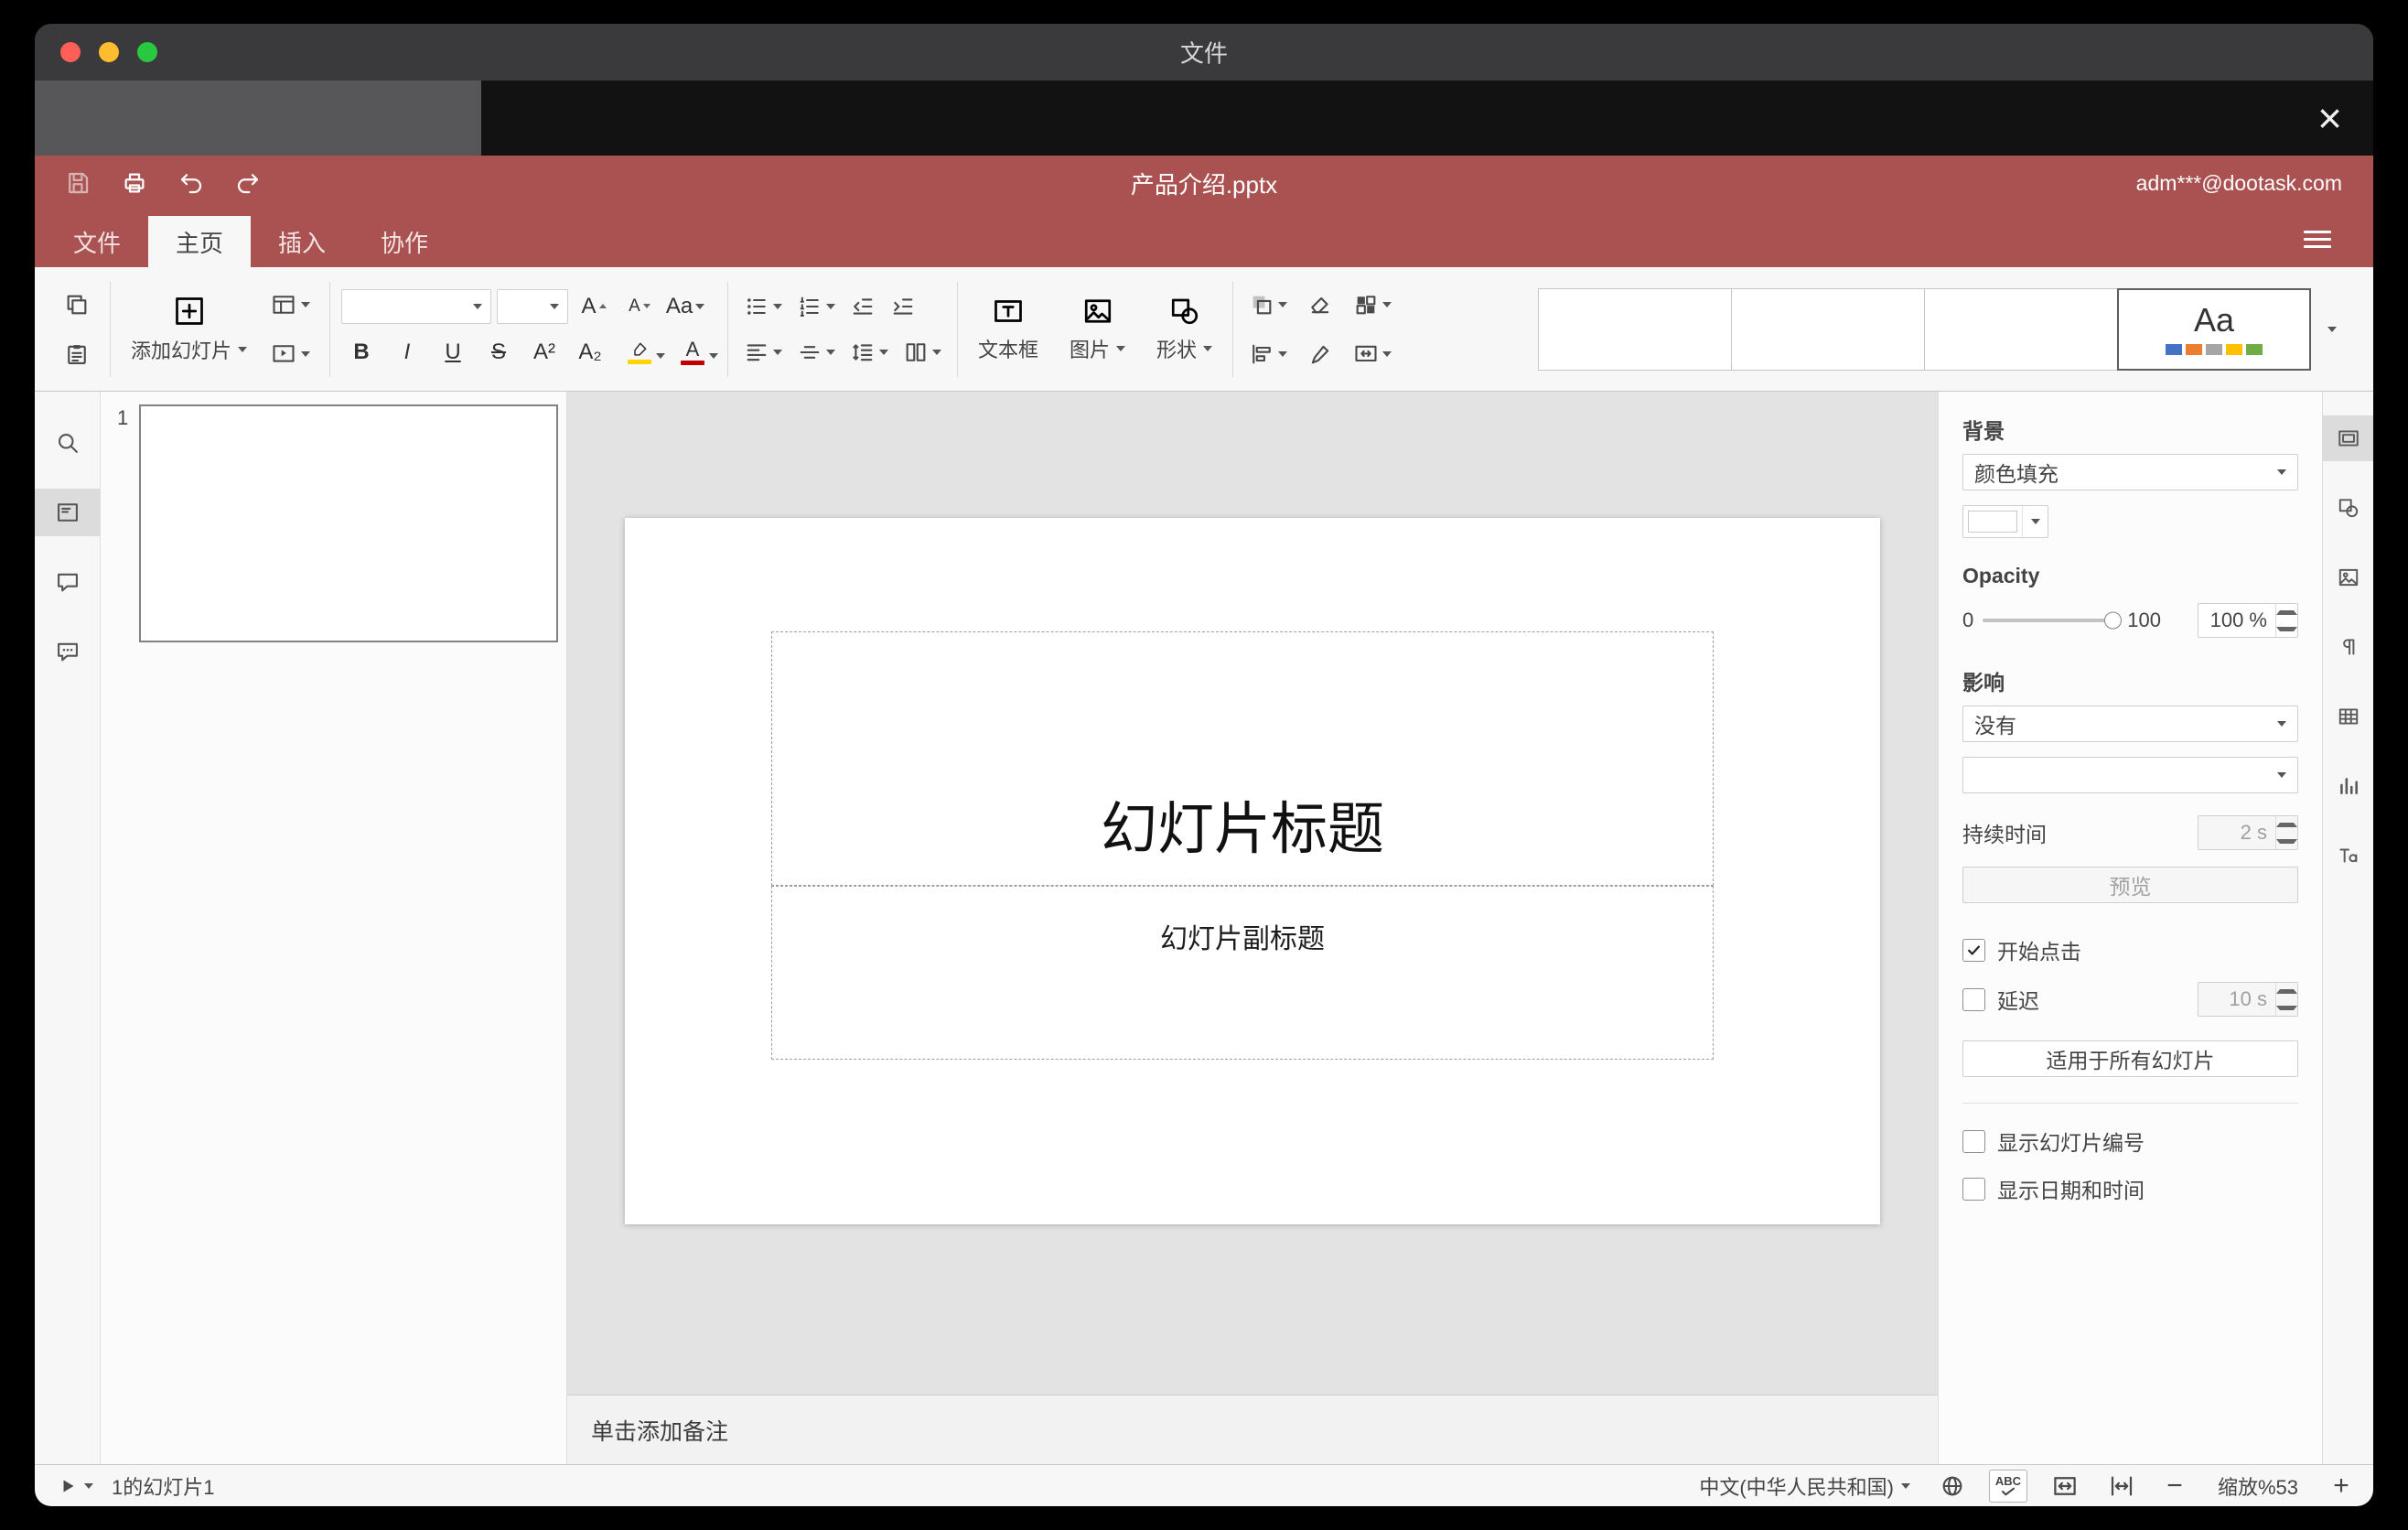 The image size is (2408, 1530). Describe the element at coordinates (1973, 1189) in the screenshot. I see `show-date-time-checkbox` at that location.